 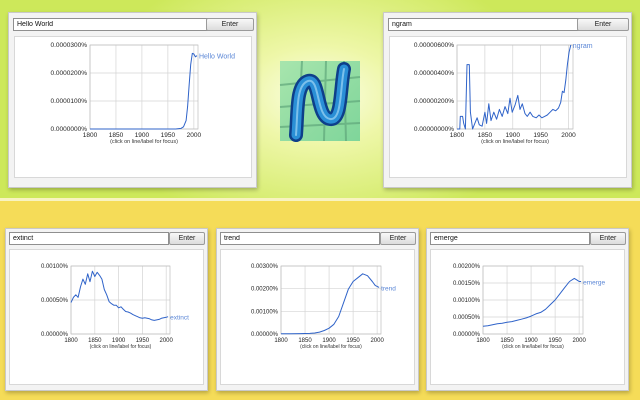 I want to click on y-tick-label: 0.00000400%, so click(x=434, y=73).